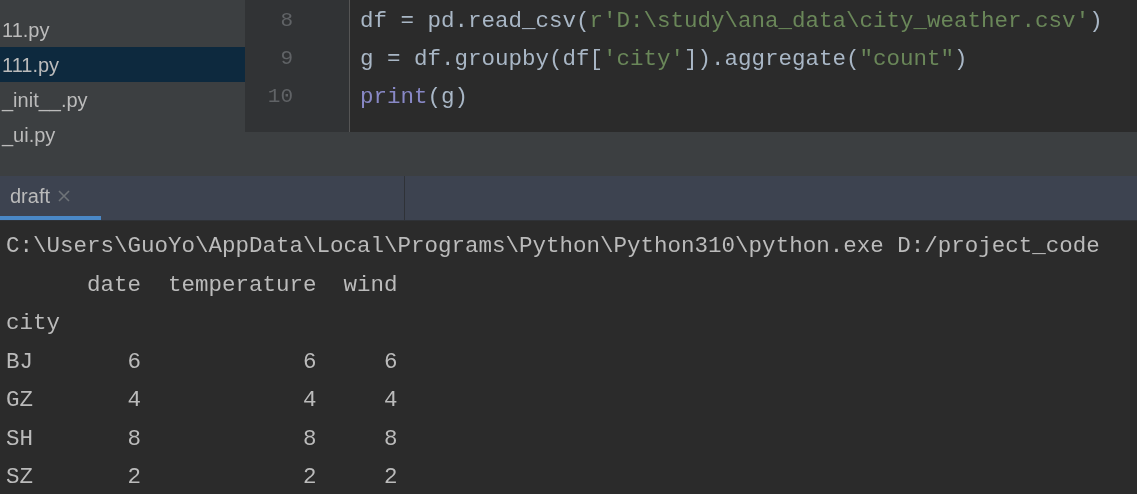  What do you see at coordinates (122, 134) in the screenshot?
I see `file-item: _ui.py` at bounding box center [122, 134].